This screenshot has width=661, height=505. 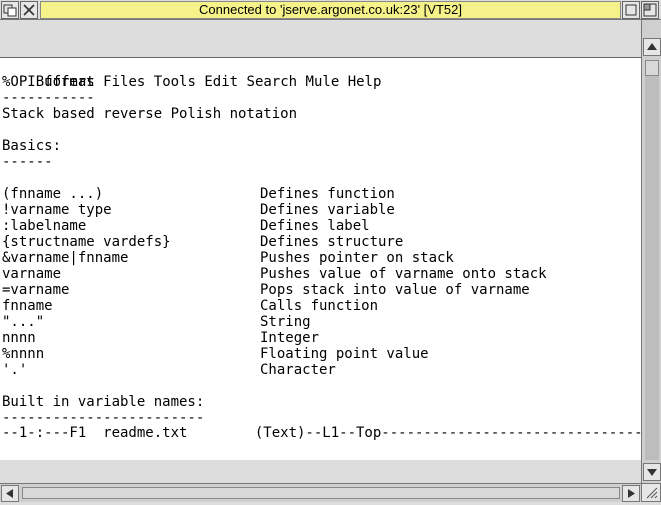 I want to click on table-row: %nnnn Floating point value, so click(x=320, y=354).